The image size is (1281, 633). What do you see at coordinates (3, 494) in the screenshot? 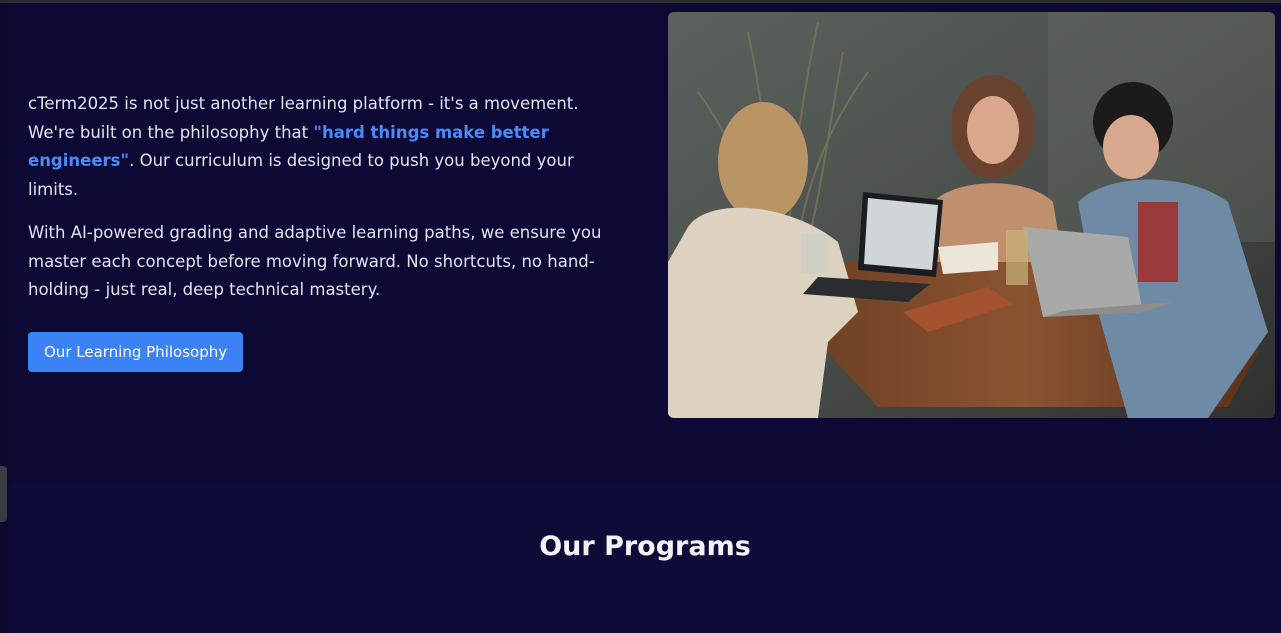
I see `scroll-handle` at bounding box center [3, 494].